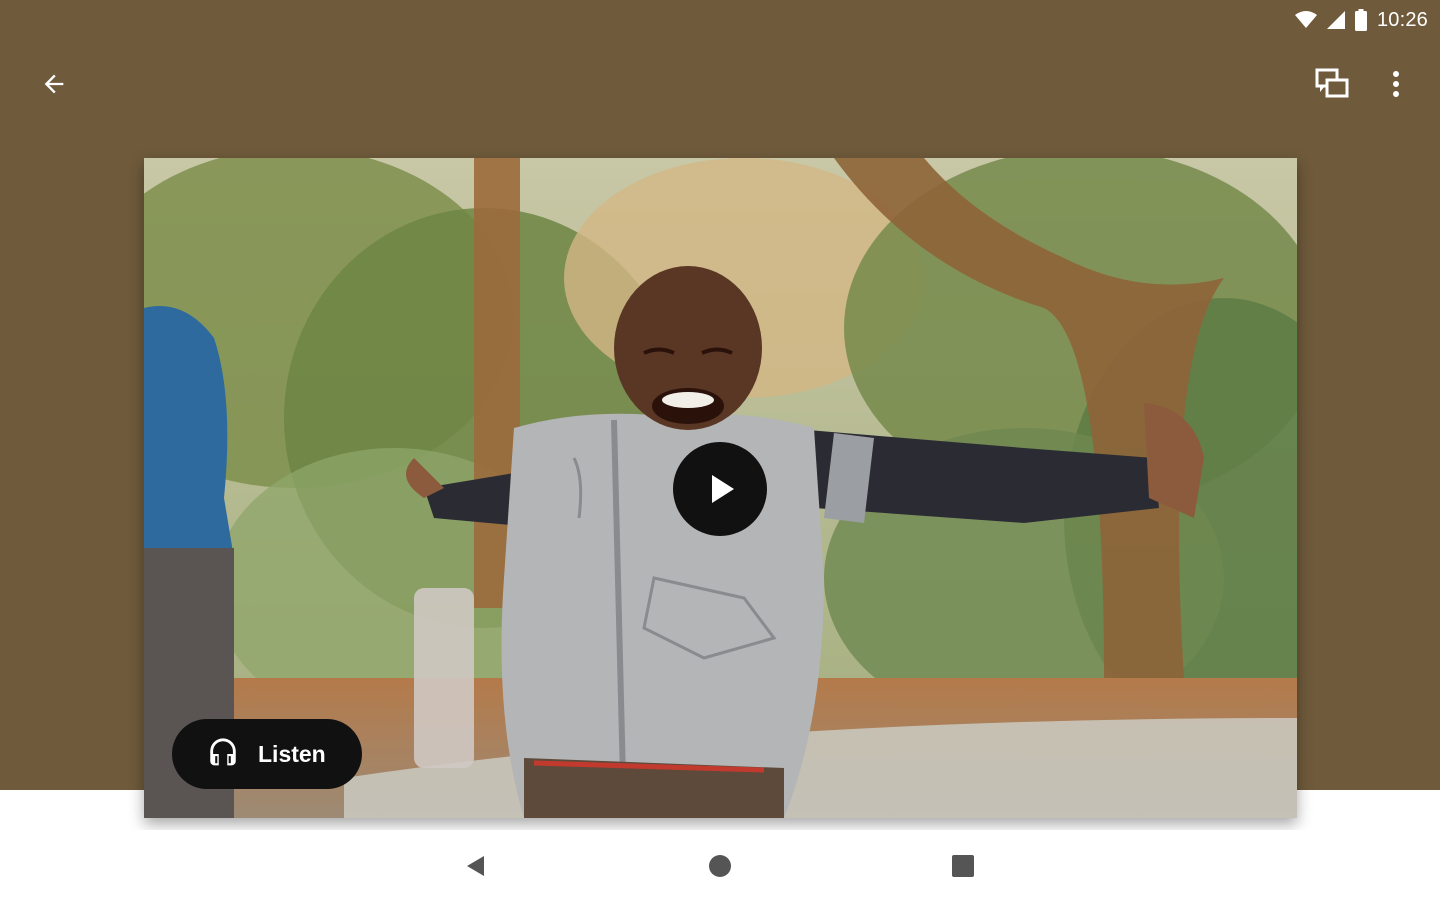 The width and height of the screenshot is (1440, 900). I want to click on cast-screens-icon, so click(1332, 83).